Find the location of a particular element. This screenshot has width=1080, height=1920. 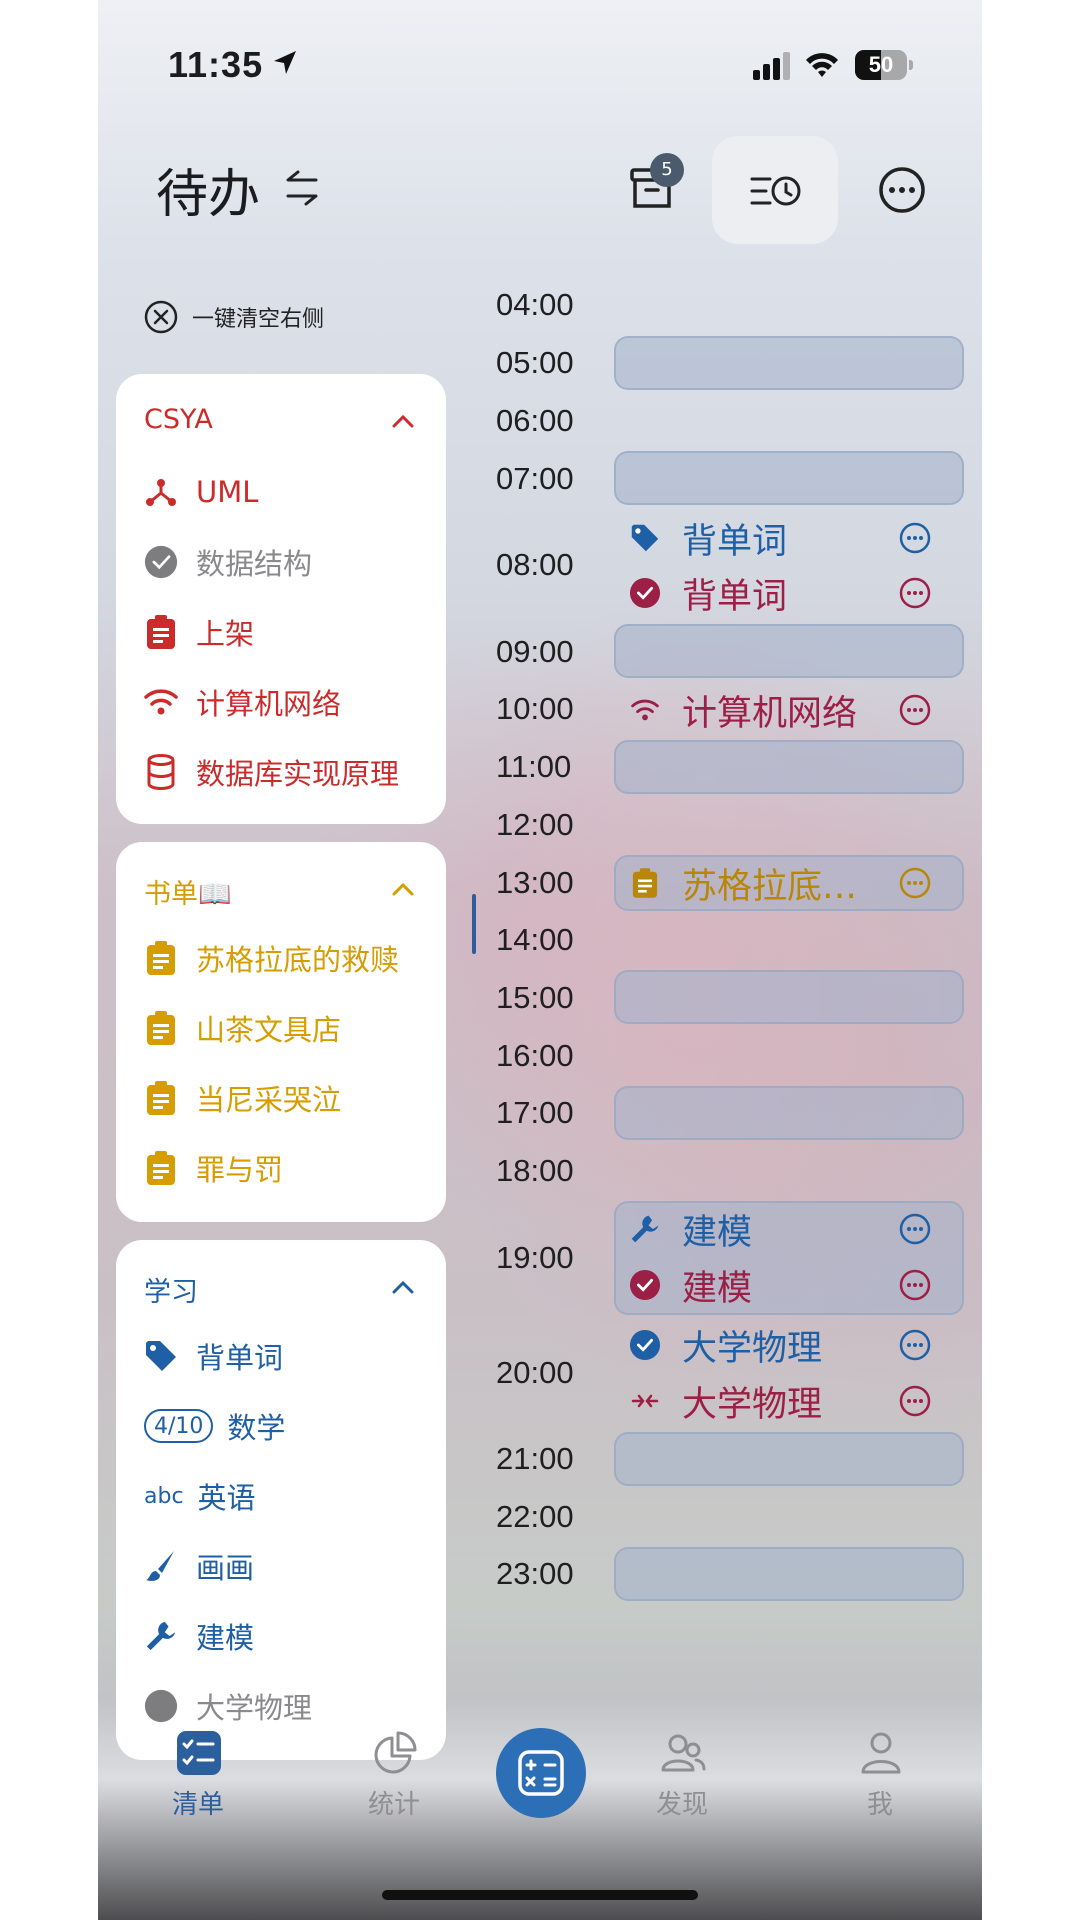

list-item-shelving: 上架 is located at coordinates (199, 632).